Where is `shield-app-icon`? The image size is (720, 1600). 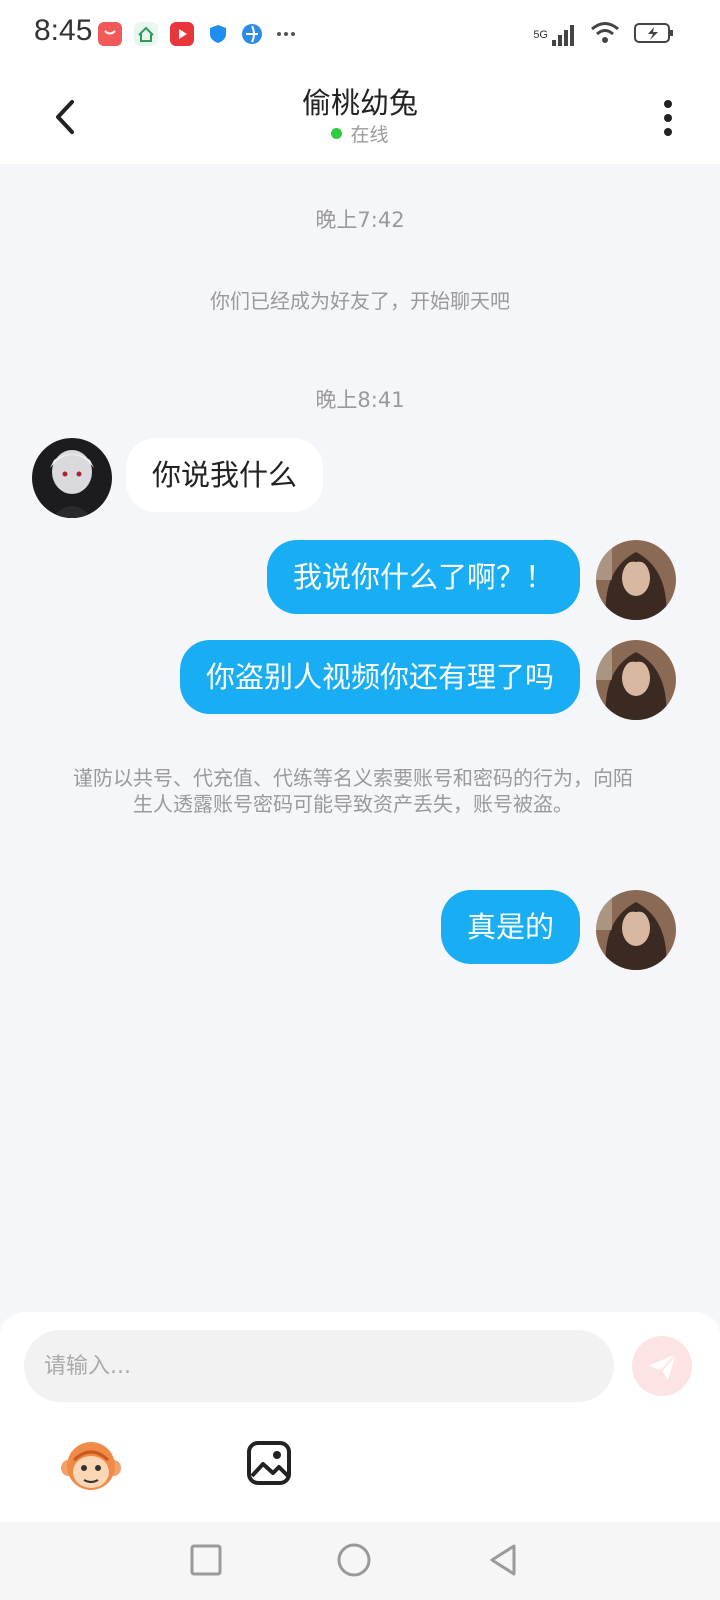 shield-app-icon is located at coordinates (218, 34).